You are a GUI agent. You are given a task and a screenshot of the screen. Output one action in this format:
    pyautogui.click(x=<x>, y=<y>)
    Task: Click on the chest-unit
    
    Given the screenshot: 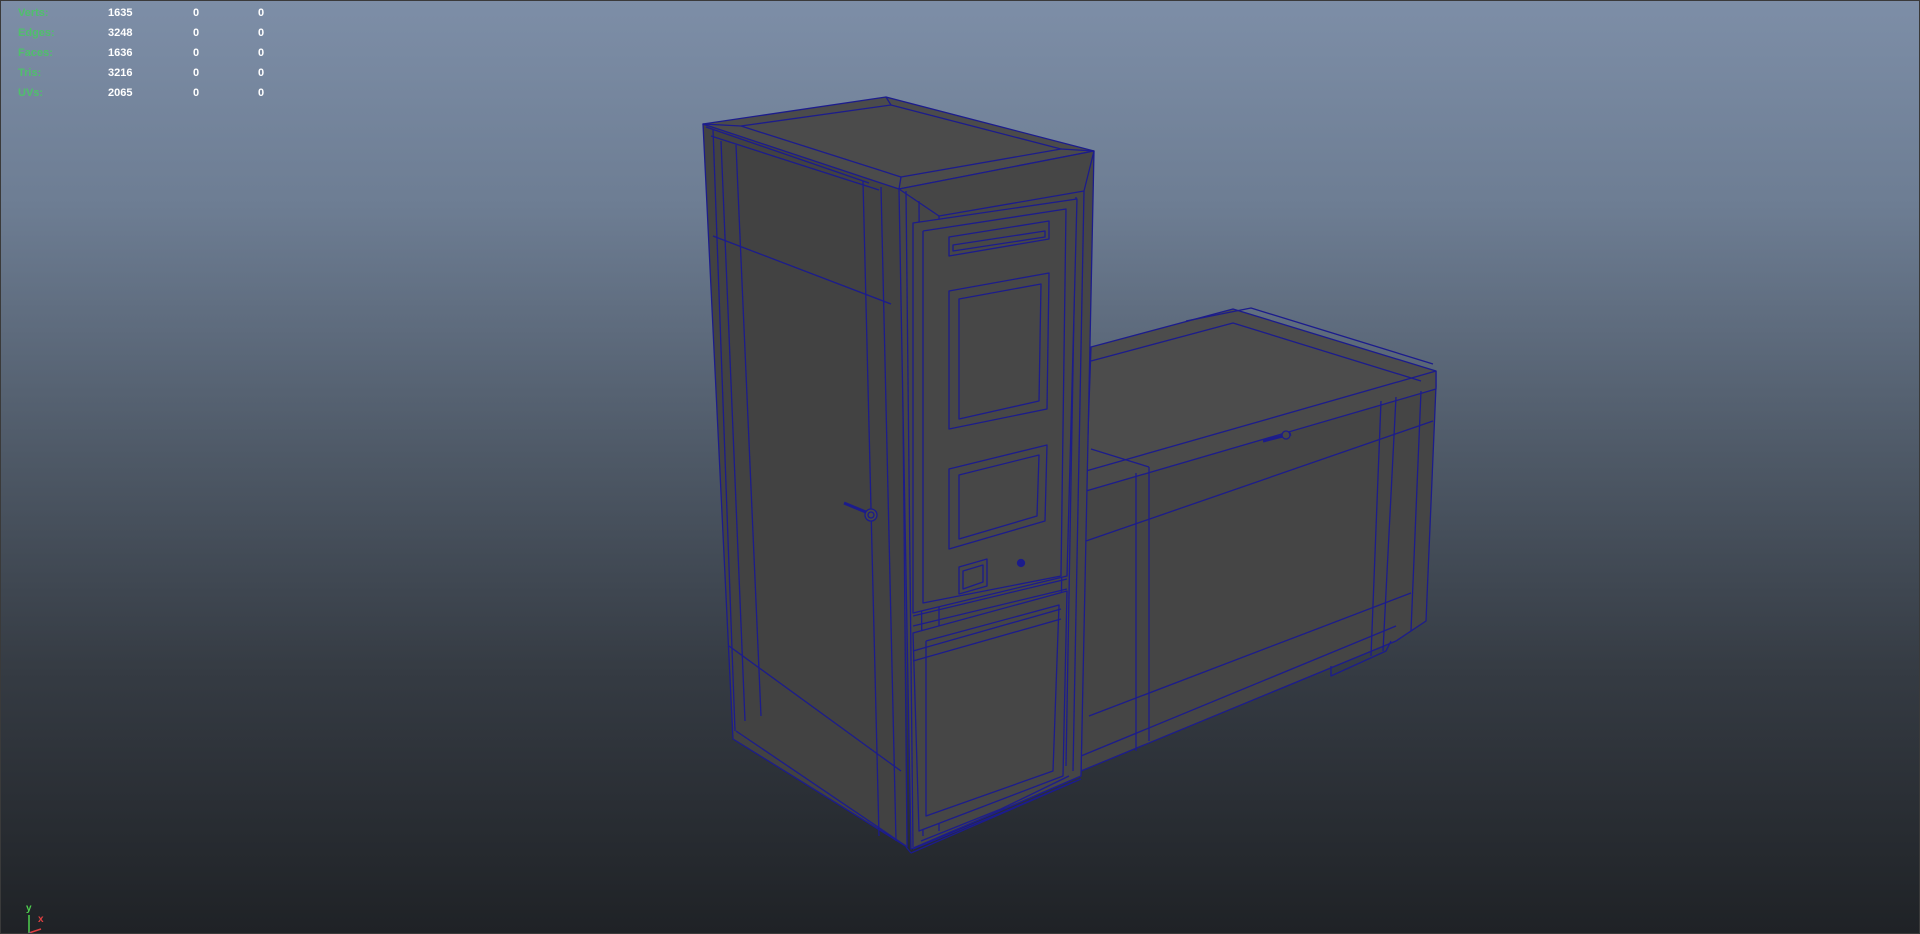 What is the action you would take?
    pyautogui.click(x=1258, y=539)
    